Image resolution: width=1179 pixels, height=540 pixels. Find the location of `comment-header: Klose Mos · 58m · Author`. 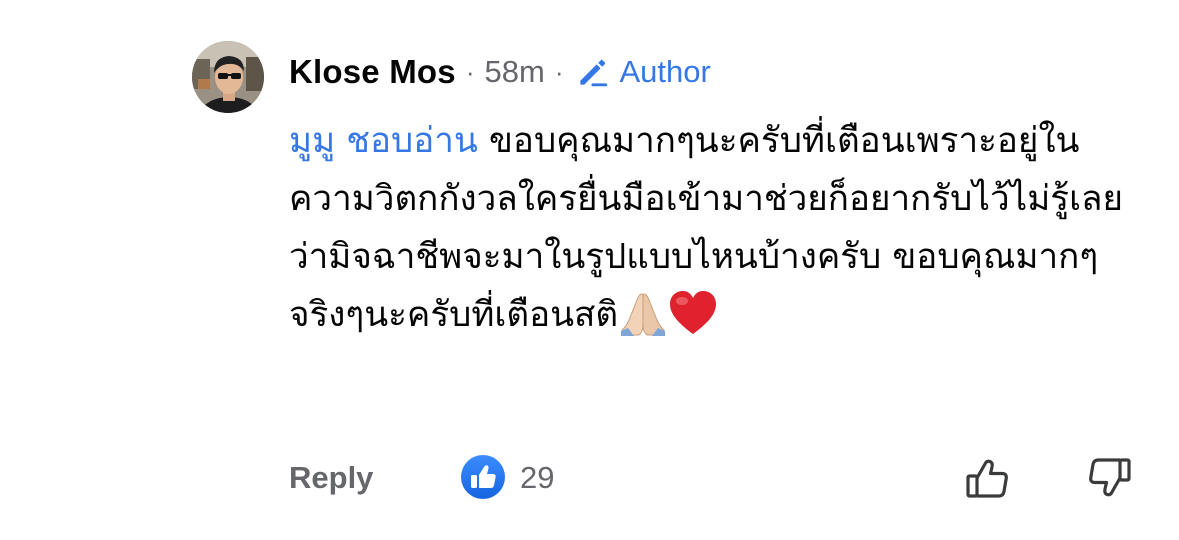

comment-header: Klose Mos · 58m · Author is located at coordinates (500, 72).